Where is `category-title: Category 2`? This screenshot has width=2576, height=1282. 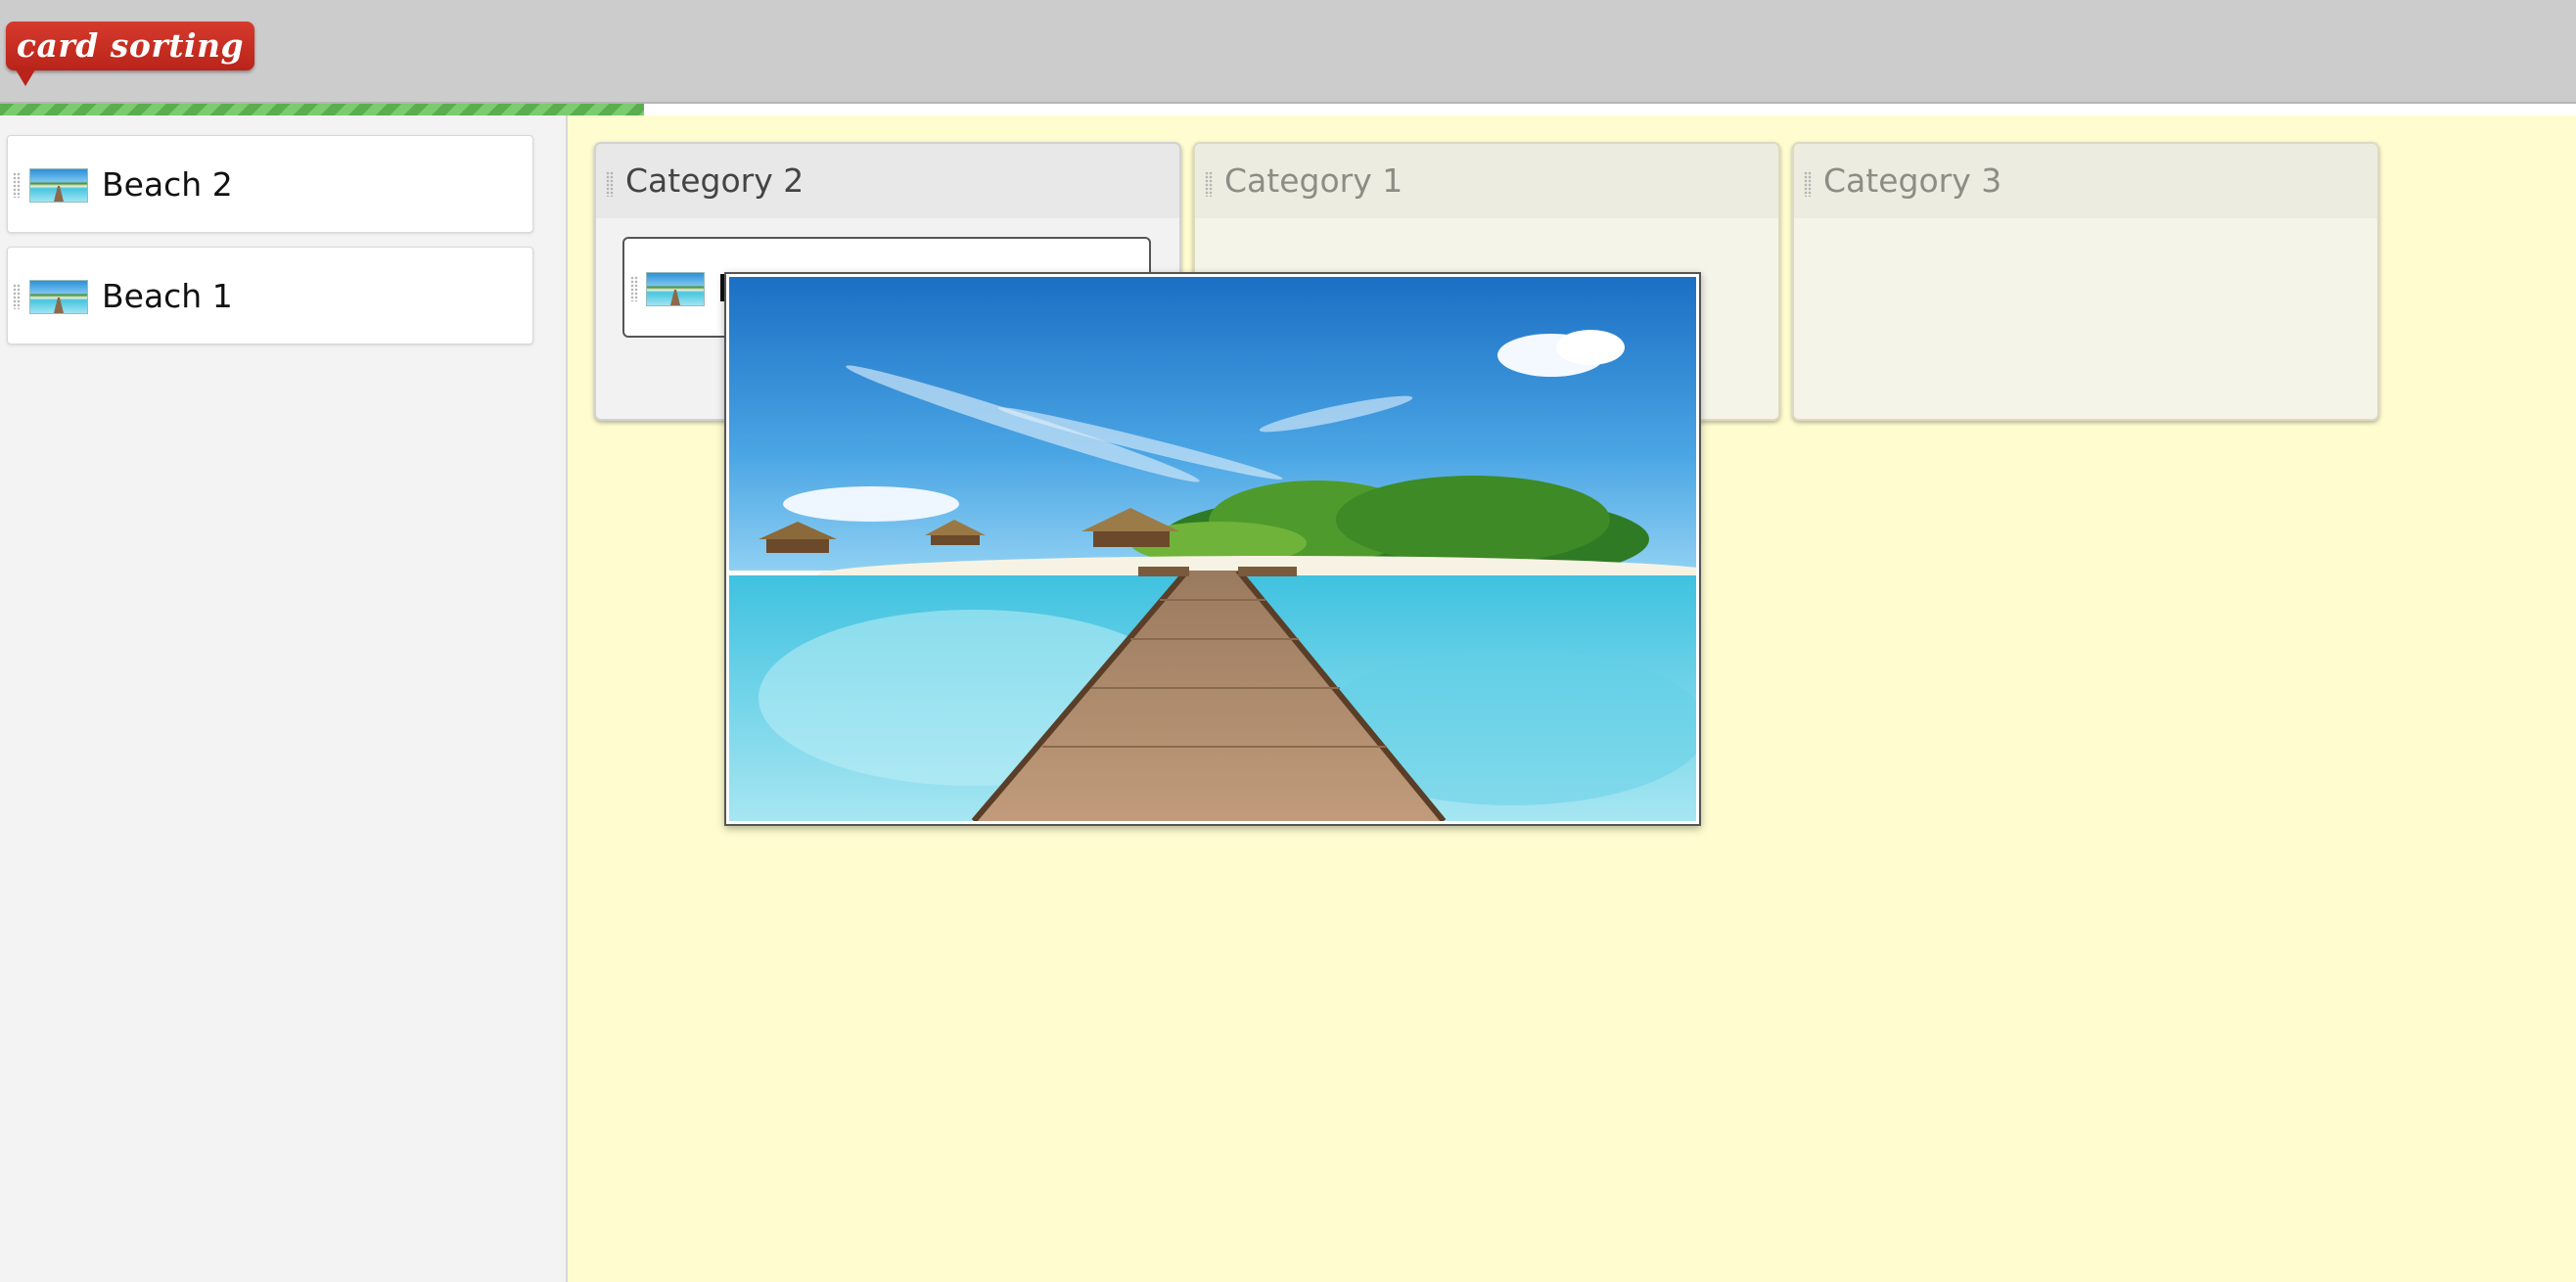 category-title: Category 2 is located at coordinates (714, 181).